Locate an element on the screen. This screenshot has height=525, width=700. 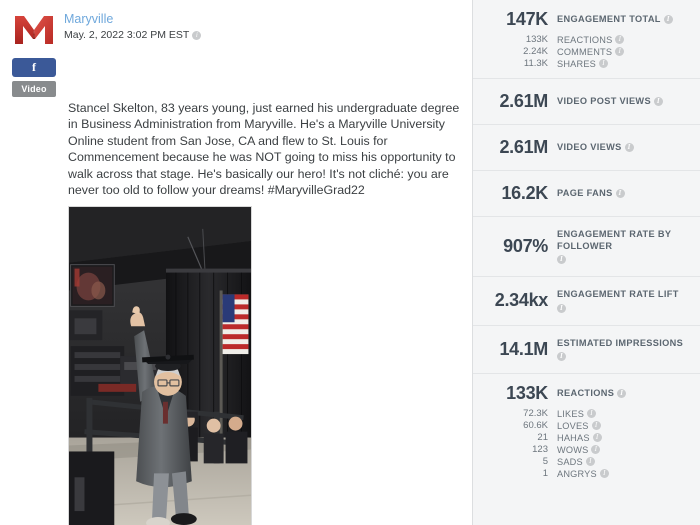
metric-sub-label-angrys: Angrys is located at coordinates (583, 473).